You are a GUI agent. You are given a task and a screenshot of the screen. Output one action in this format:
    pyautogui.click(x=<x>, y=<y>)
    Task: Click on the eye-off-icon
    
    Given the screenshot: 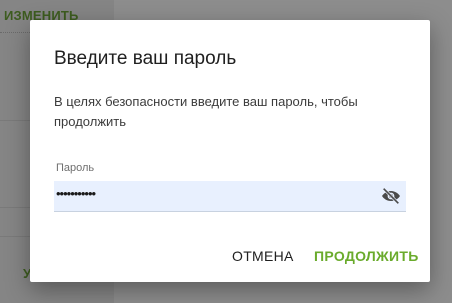 What is the action you would take?
    pyautogui.click(x=391, y=196)
    